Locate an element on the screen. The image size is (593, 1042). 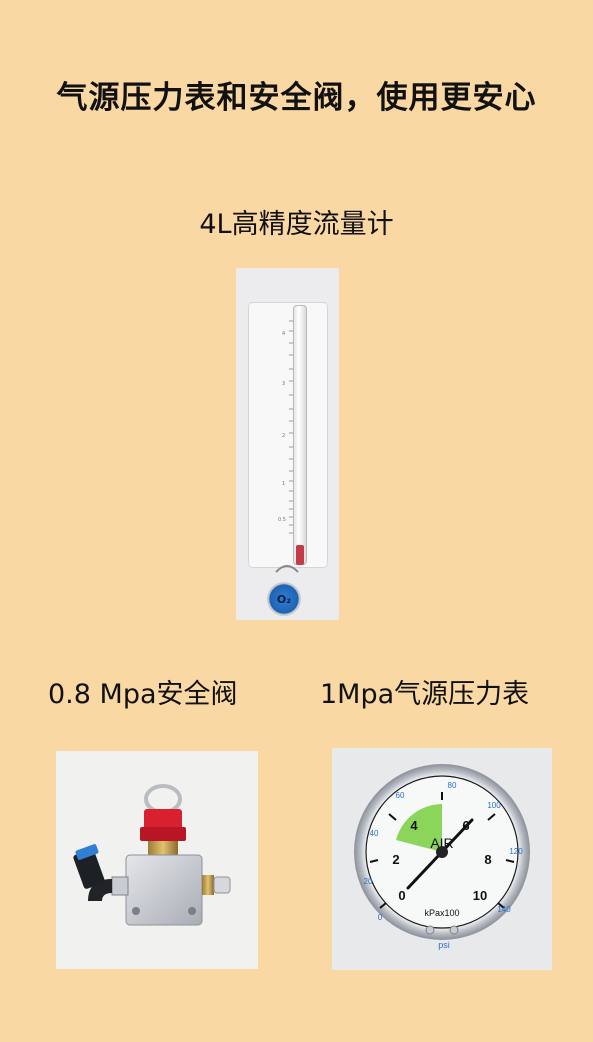
flowmeter-tube is located at coordinates (300, 435).